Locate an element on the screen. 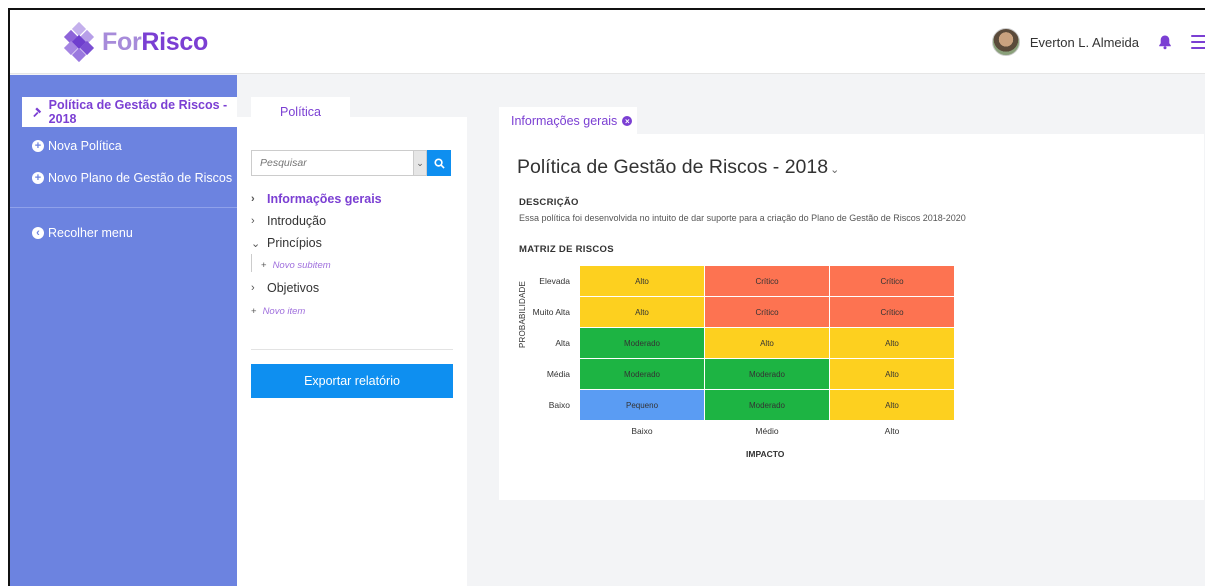 This screenshot has height=586, width=1205. matrix-row-label: Alta is located at coordinates (562, 343).